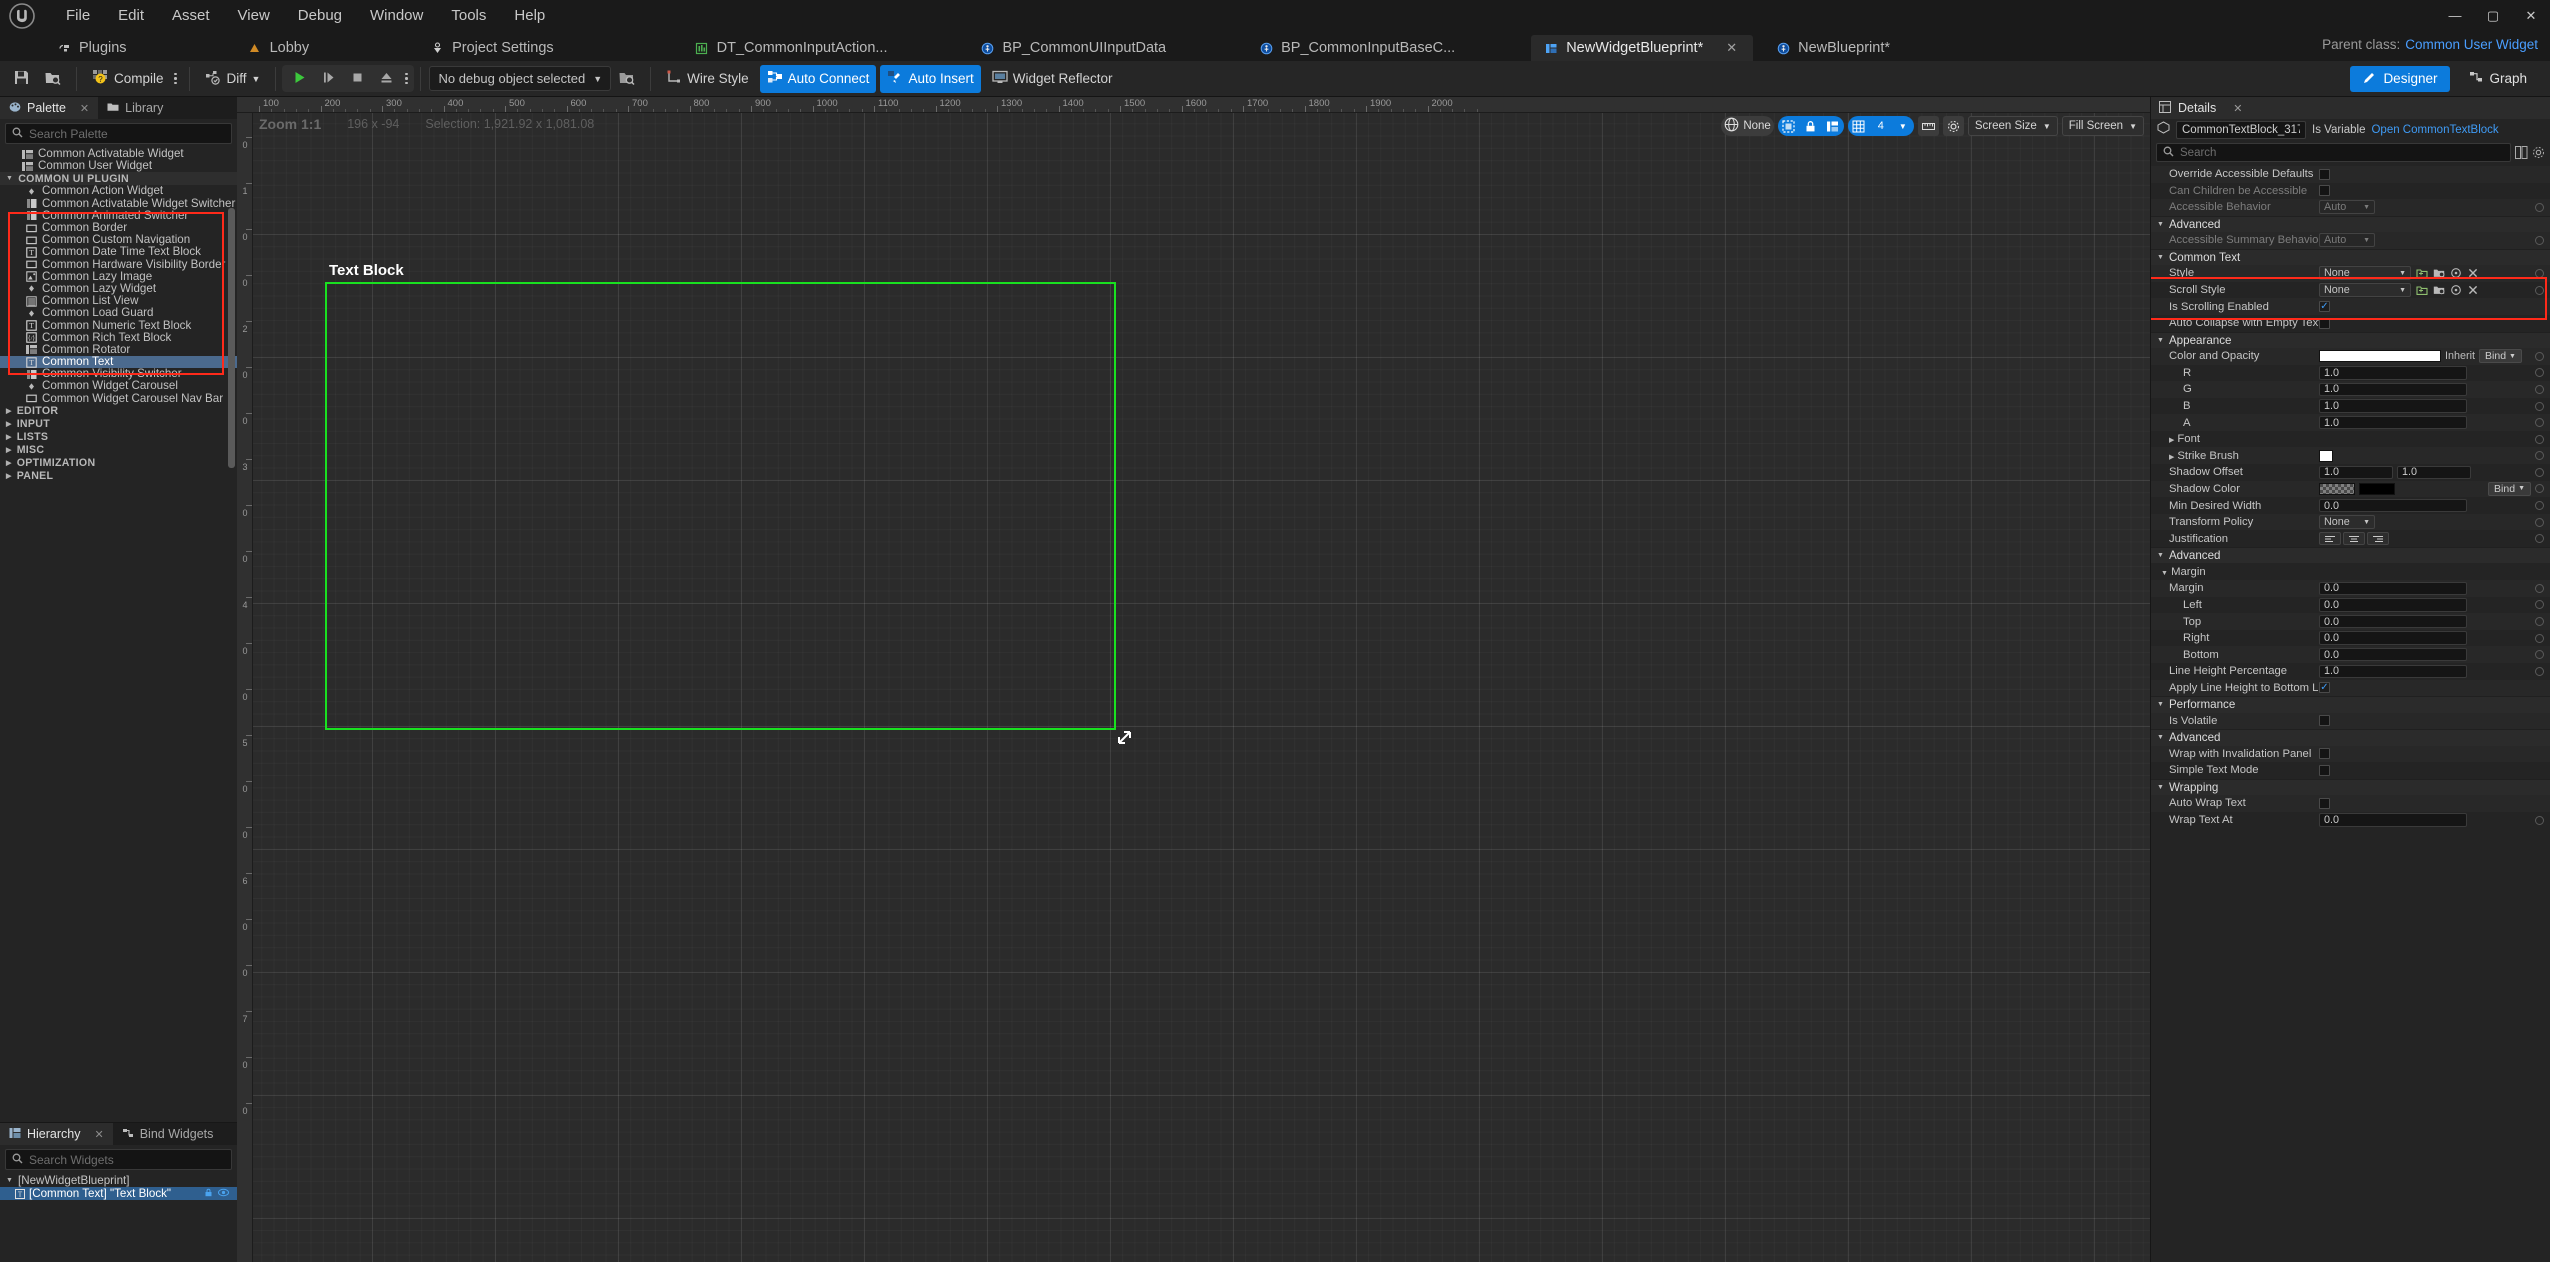  Describe the element at coordinates (468, 16) in the screenshot. I see `menu-tools: Tools` at that location.